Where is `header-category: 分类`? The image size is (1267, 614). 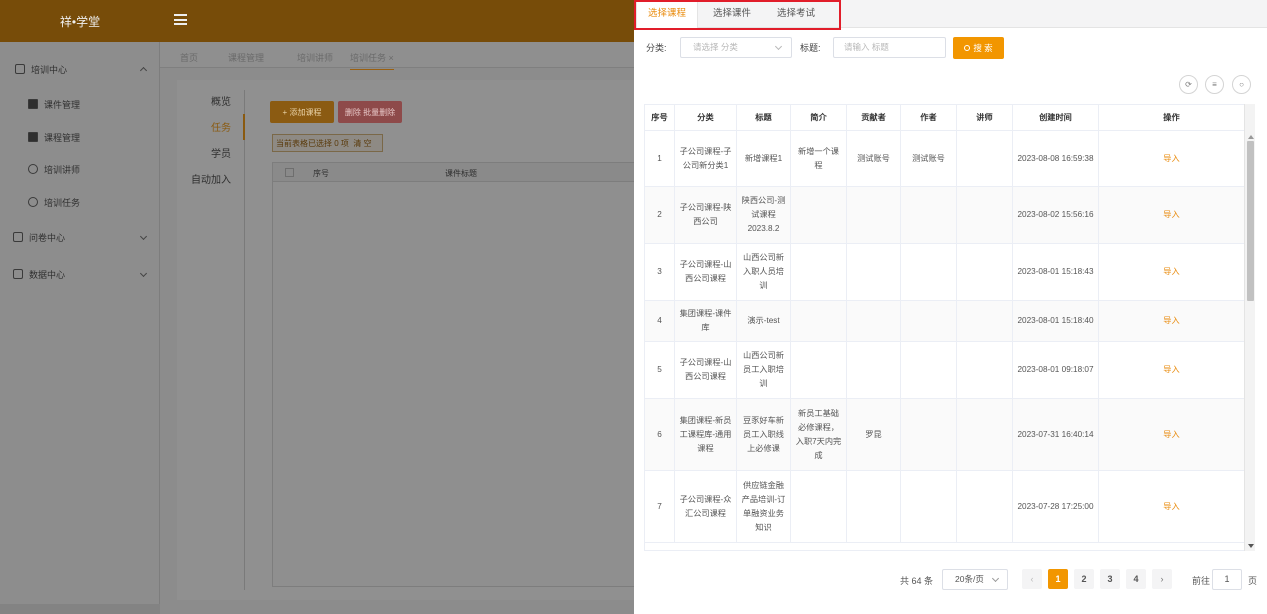 header-category: 分类 is located at coordinates (706, 117).